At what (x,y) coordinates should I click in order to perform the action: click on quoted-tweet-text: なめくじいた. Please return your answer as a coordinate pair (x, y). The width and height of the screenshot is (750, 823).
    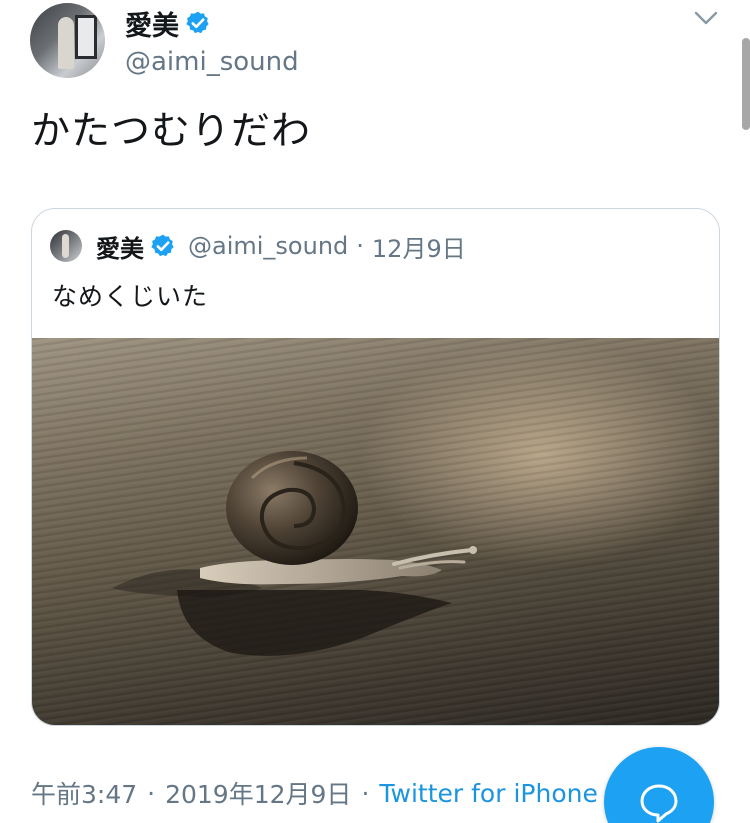
    Looking at the image, I should click on (130, 296).